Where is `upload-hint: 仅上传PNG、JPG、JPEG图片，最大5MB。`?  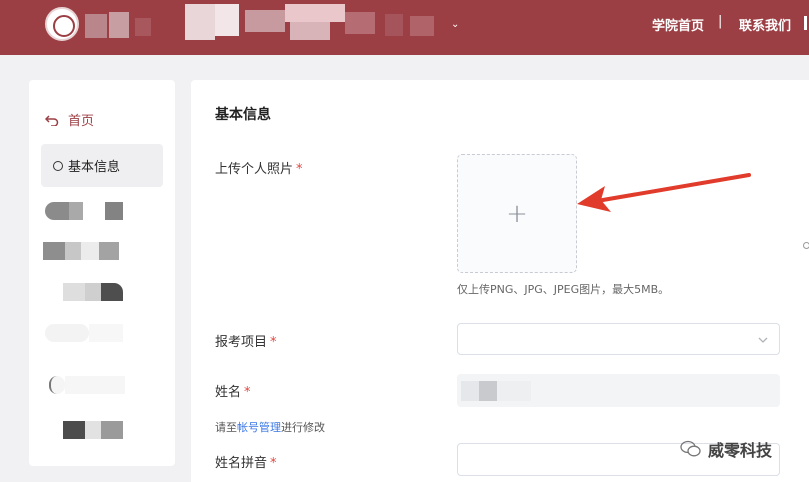 upload-hint: 仅上传PNG、JPG、JPEG图片，最大5MB。 is located at coordinates (563, 289).